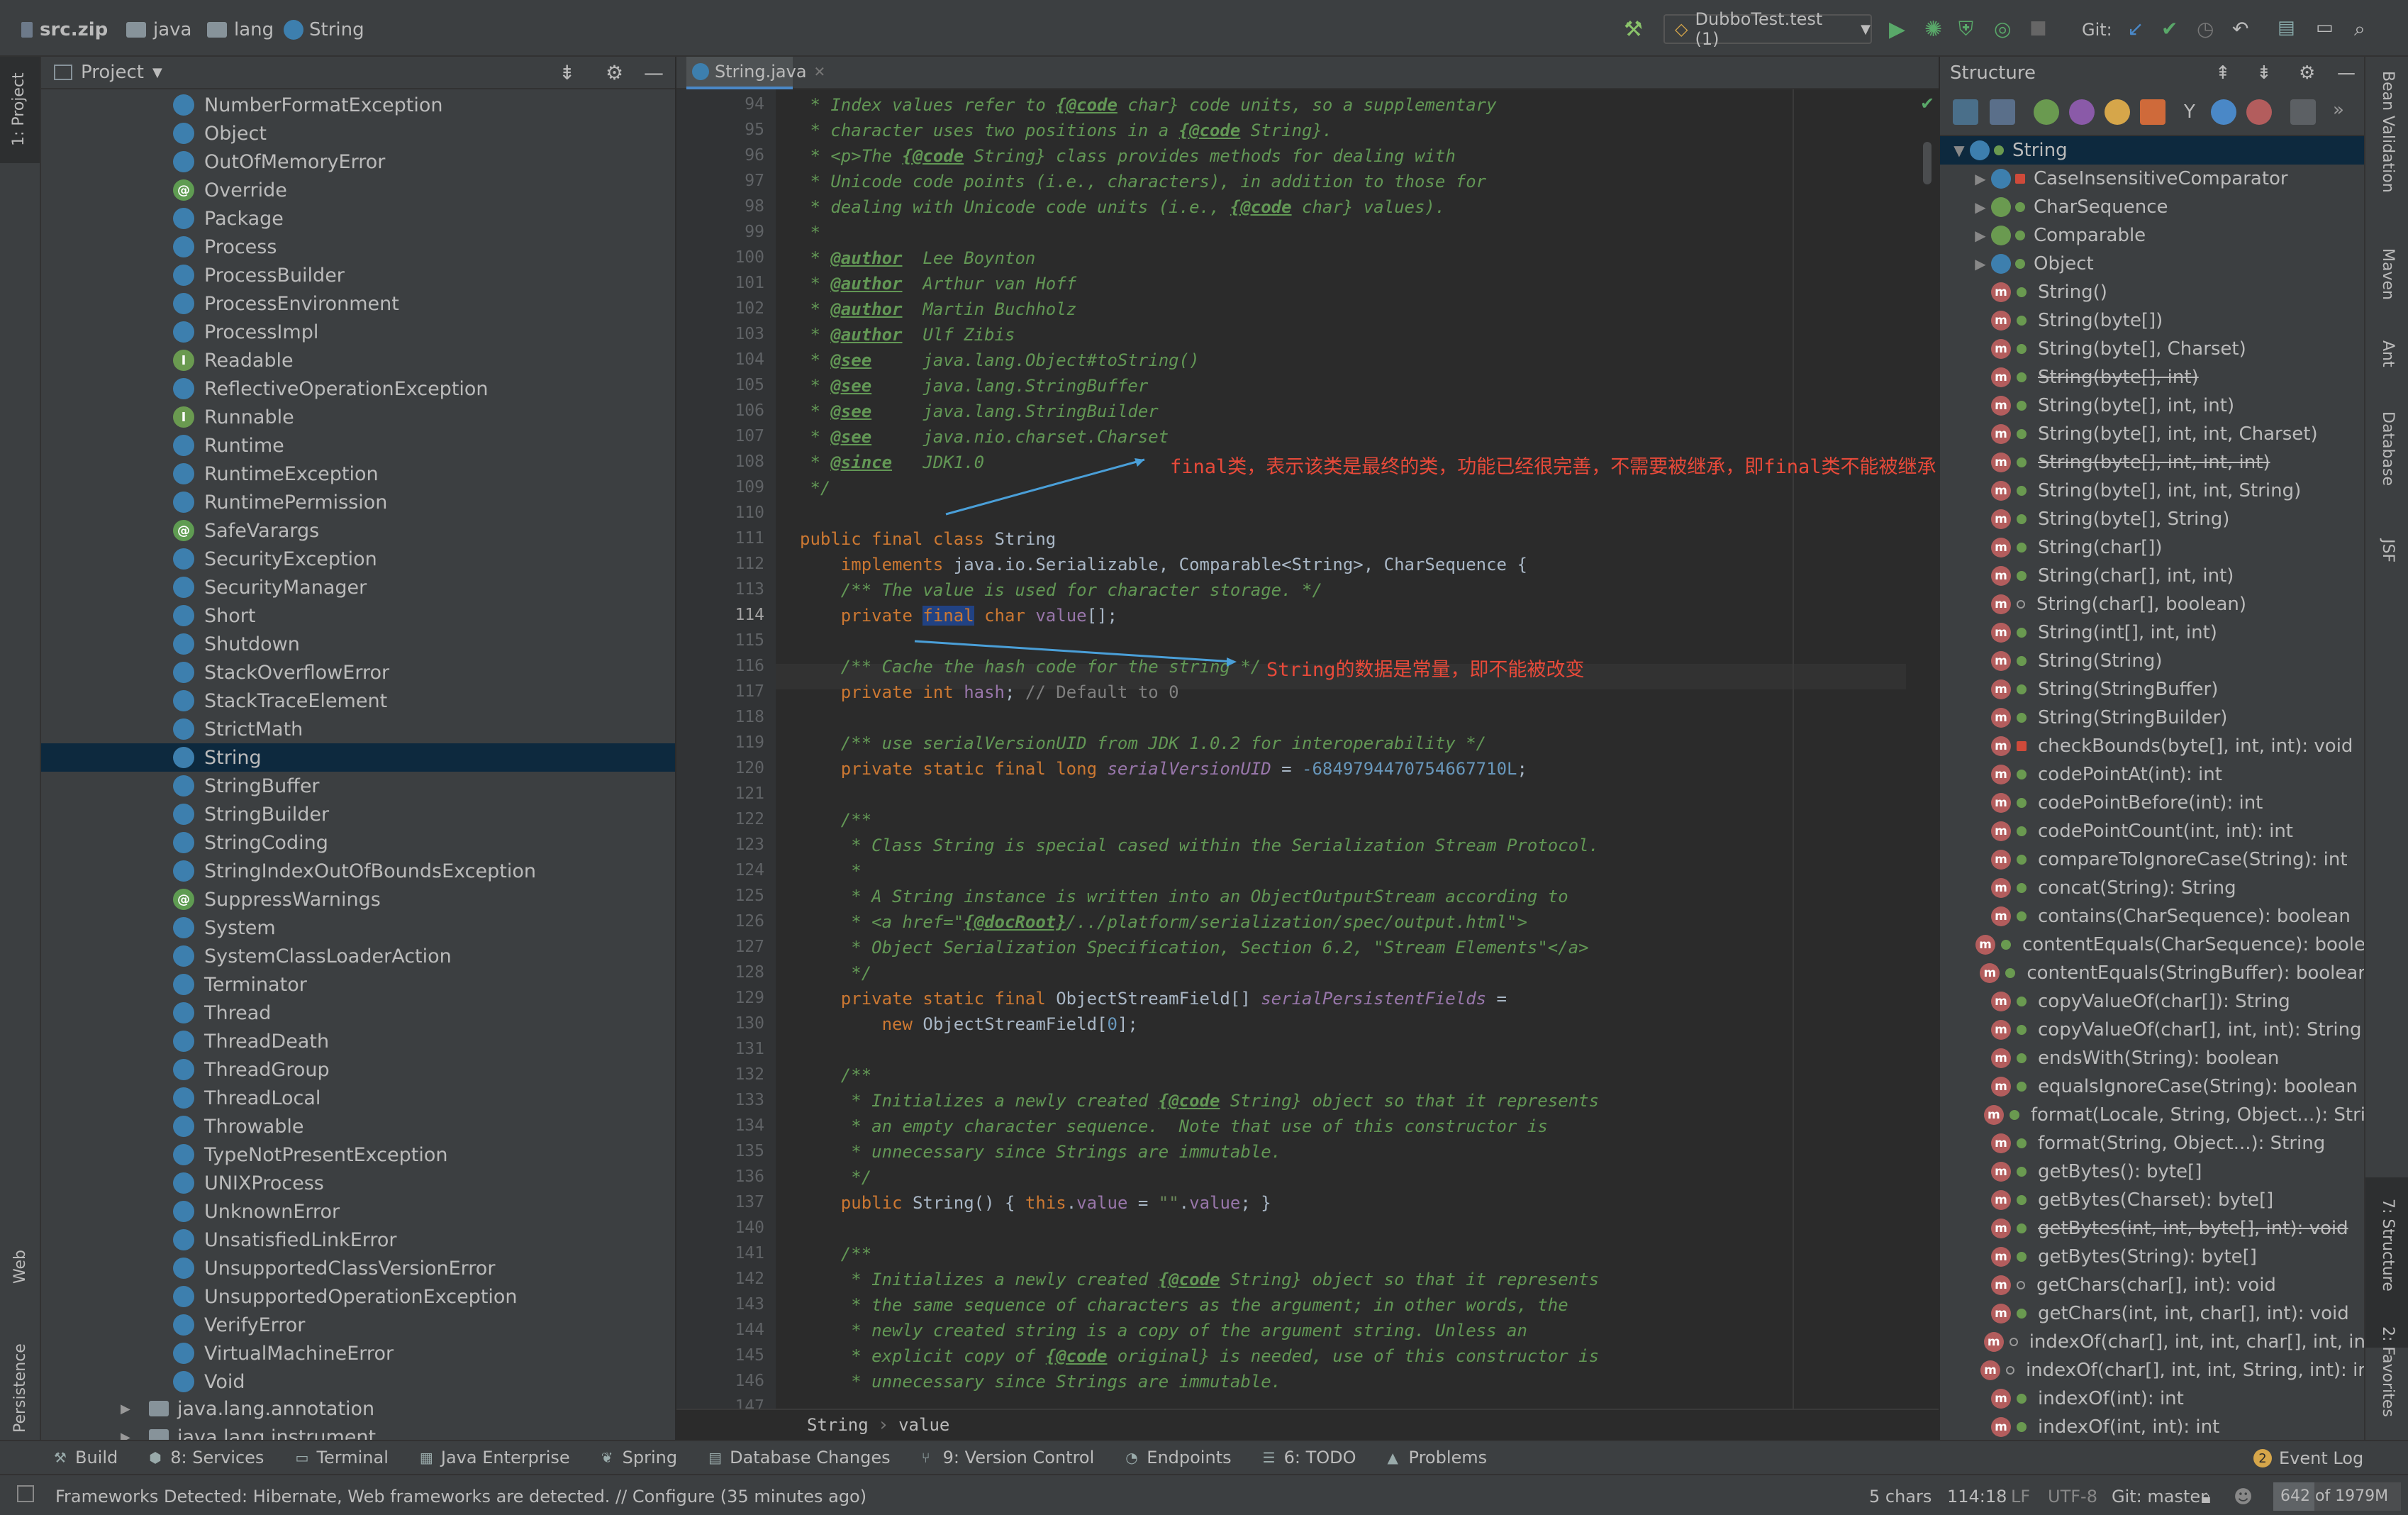 The width and height of the screenshot is (2408, 1515). Describe the element at coordinates (358, 530) in the screenshot. I see `project-tree-item: @ SafeVarargs` at that location.